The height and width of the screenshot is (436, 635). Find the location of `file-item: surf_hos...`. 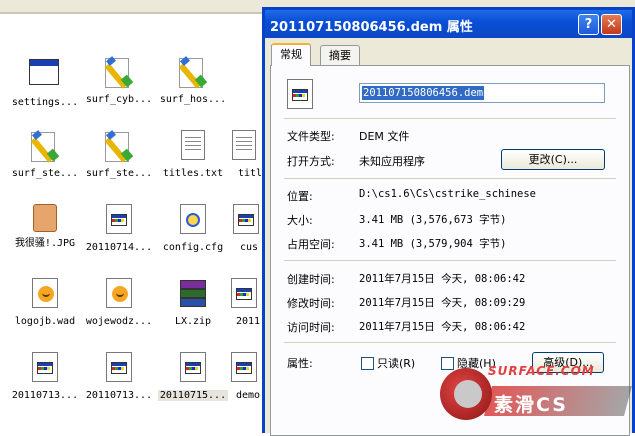

file-item: surf_hos... is located at coordinates (193, 80).